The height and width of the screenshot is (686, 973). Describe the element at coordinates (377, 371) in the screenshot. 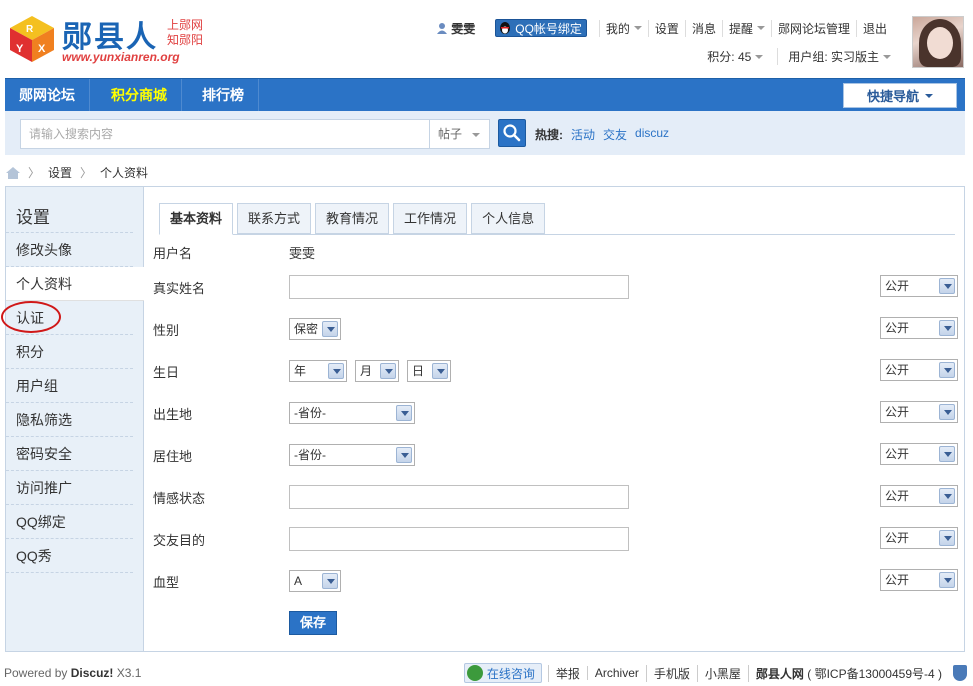

I see `birth-month-select: 月` at that location.